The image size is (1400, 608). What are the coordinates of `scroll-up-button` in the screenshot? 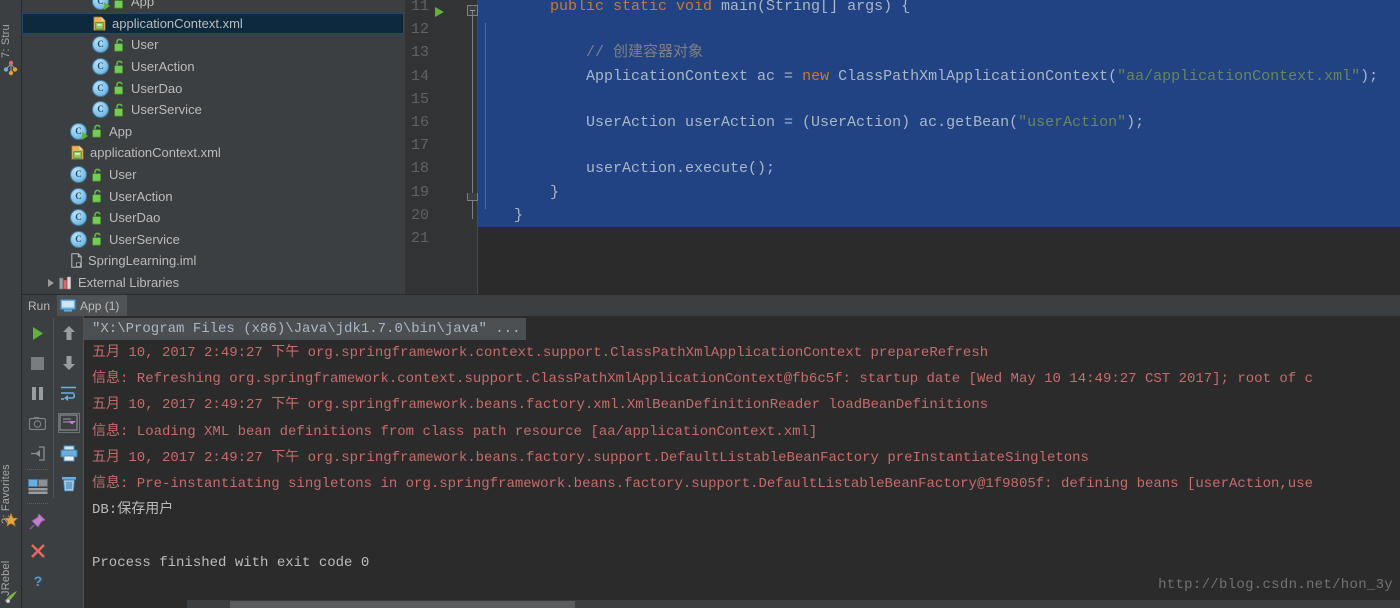 It's located at (68, 333).